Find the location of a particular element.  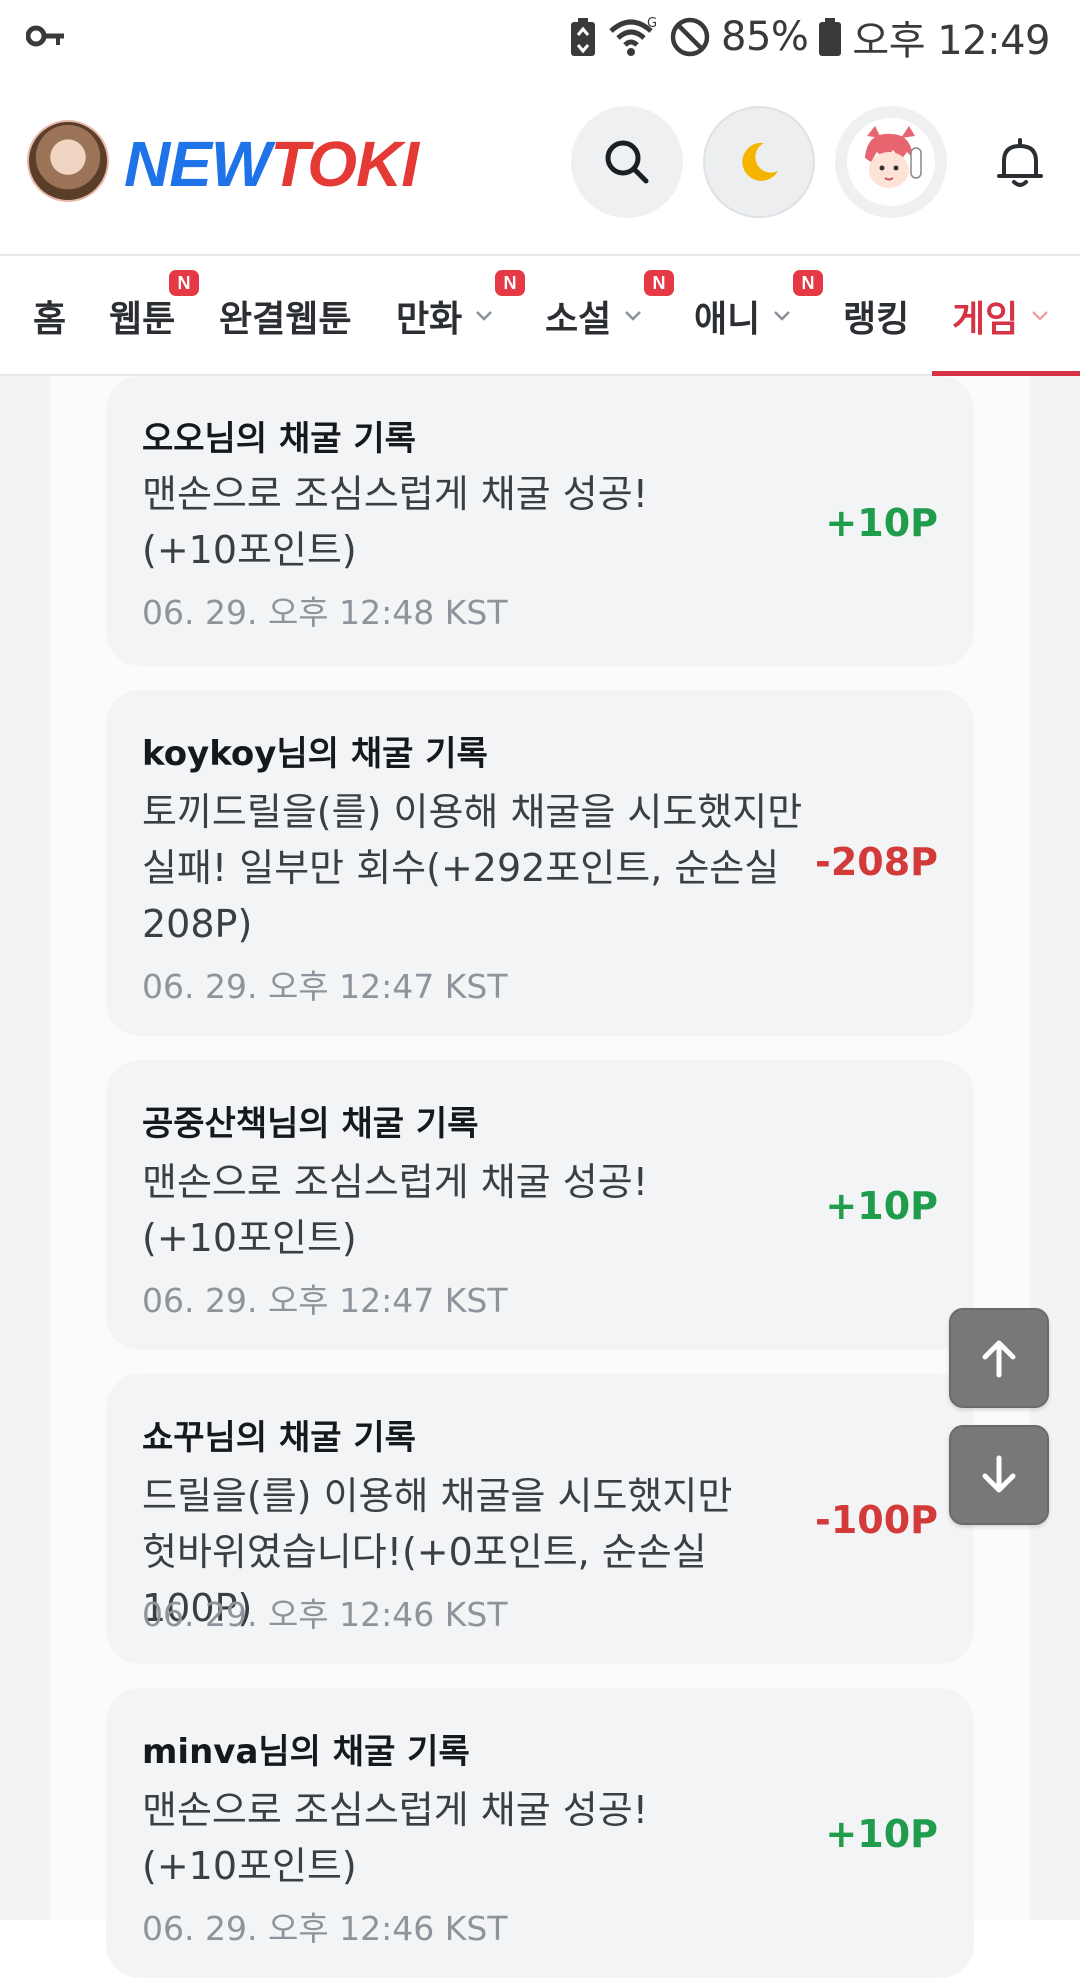

record-points: -208P is located at coordinates (876, 862).